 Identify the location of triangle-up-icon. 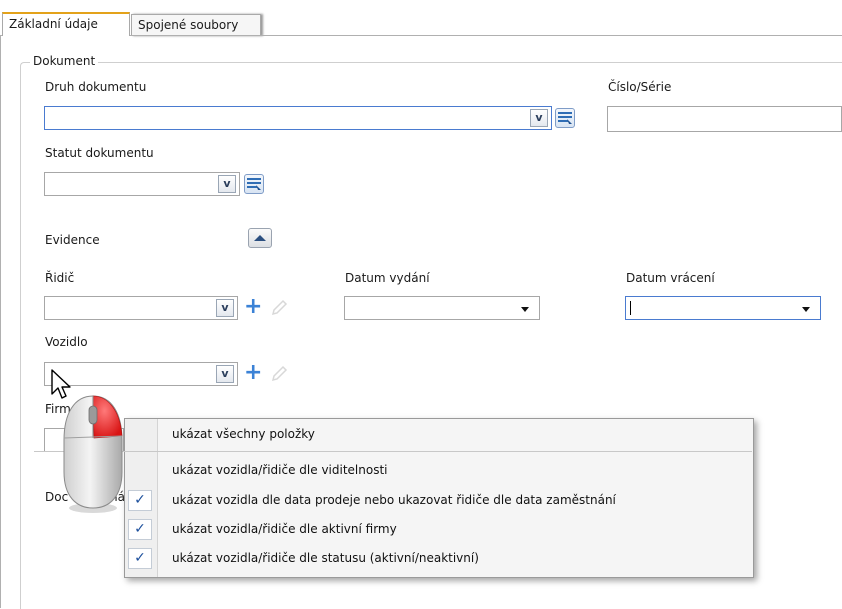
(260, 238).